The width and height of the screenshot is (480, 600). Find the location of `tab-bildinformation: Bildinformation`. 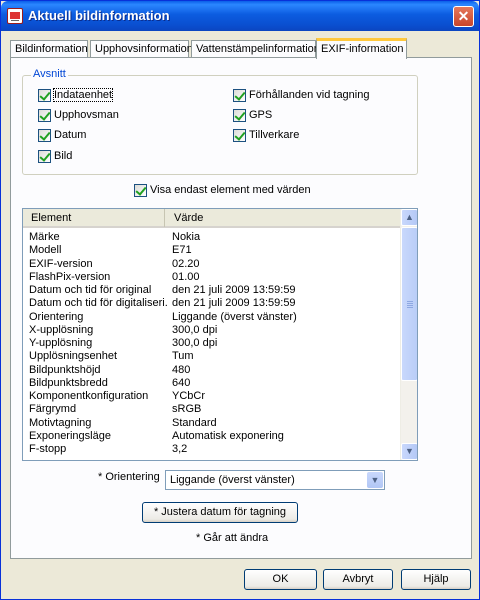

tab-bildinformation: Bildinformation is located at coordinates (49, 49).